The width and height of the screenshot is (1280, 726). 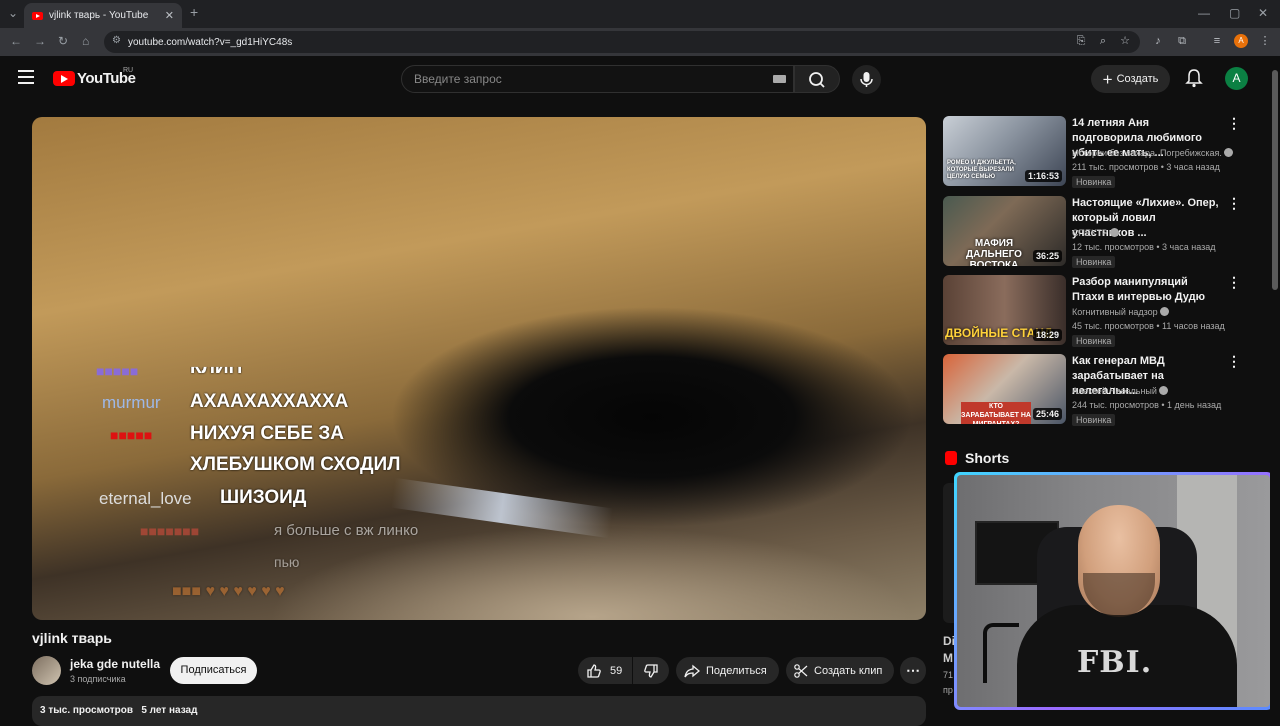 What do you see at coordinates (1004, 389) in the screenshot?
I see `video-thumbnail: КТО ЗАРАБАТЫВАЕТ НА МИГРАНТАХ? 25:46` at bounding box center [1004, 389].